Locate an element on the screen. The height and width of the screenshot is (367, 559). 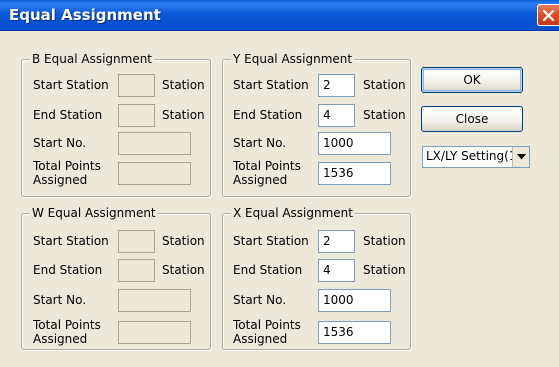
w-start-no-field is located at coordinates (154, 300).